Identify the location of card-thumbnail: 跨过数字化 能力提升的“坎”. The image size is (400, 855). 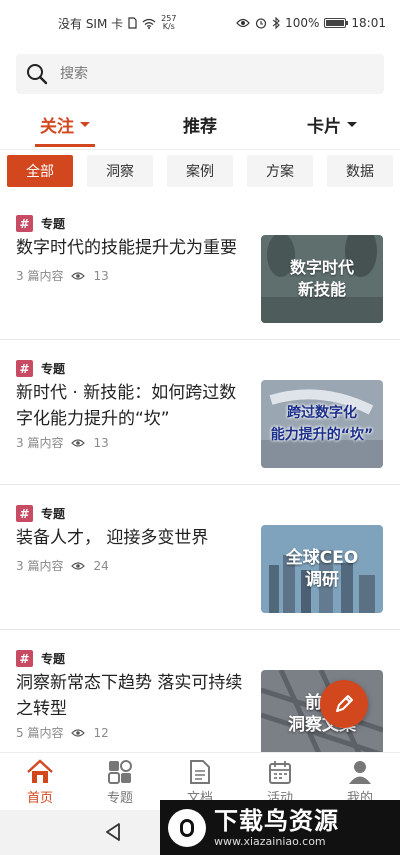
(322, 424).